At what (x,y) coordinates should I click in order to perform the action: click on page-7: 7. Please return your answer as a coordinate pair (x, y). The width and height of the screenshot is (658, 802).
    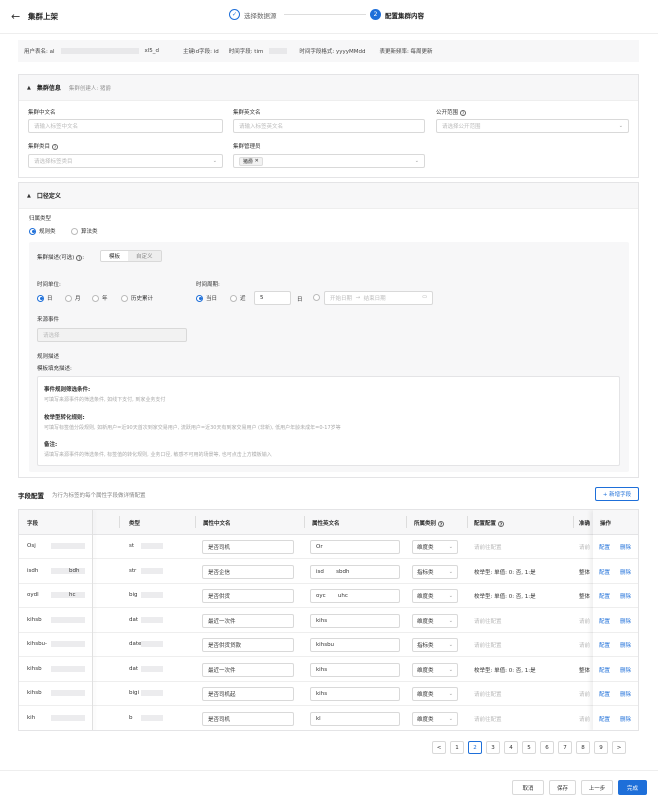
    Looking at the image, I should click on (565, 747).